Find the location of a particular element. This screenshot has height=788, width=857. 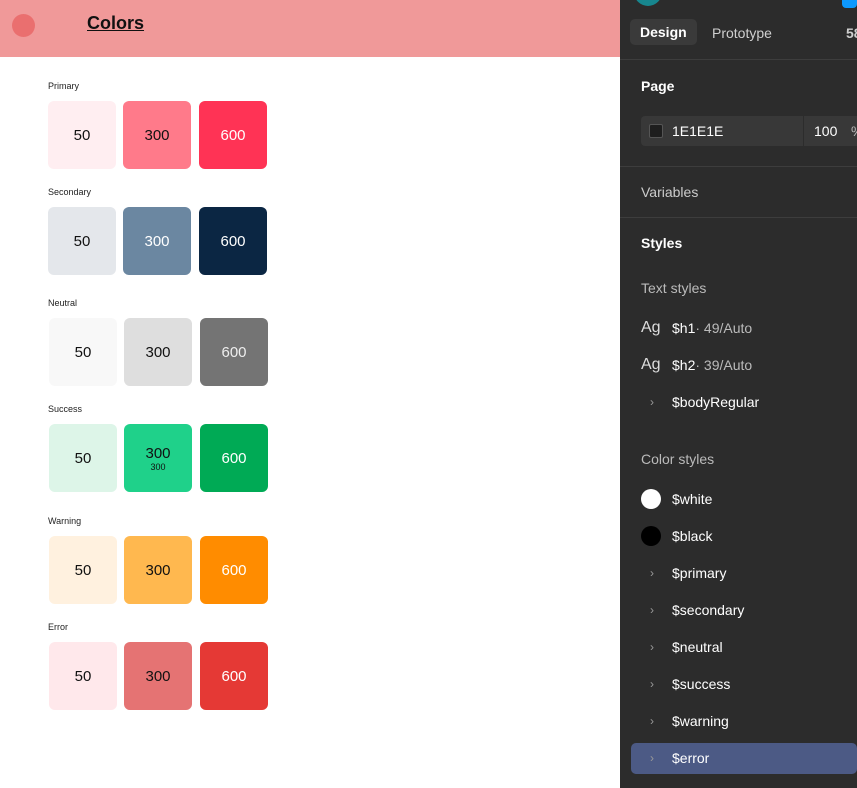

background-hex-field: 1E1E1E is located at coordinates (697, 131).